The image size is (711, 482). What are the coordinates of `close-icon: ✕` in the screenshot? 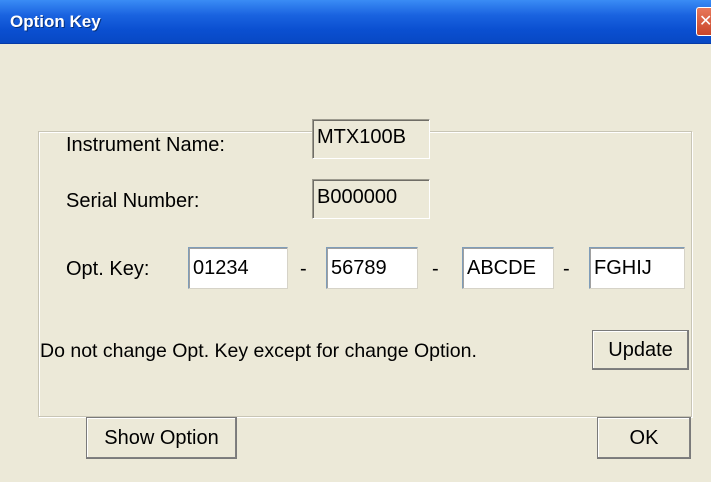 It's located at (705, 21).